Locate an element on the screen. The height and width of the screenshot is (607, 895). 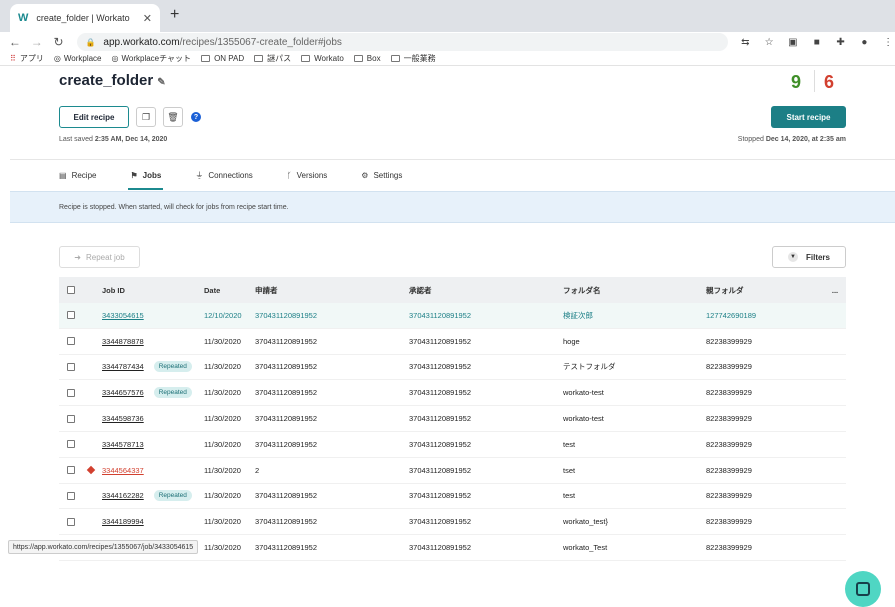
browser-tab: W create_folder | Workato ✕ is located at coordinates (85, 18).